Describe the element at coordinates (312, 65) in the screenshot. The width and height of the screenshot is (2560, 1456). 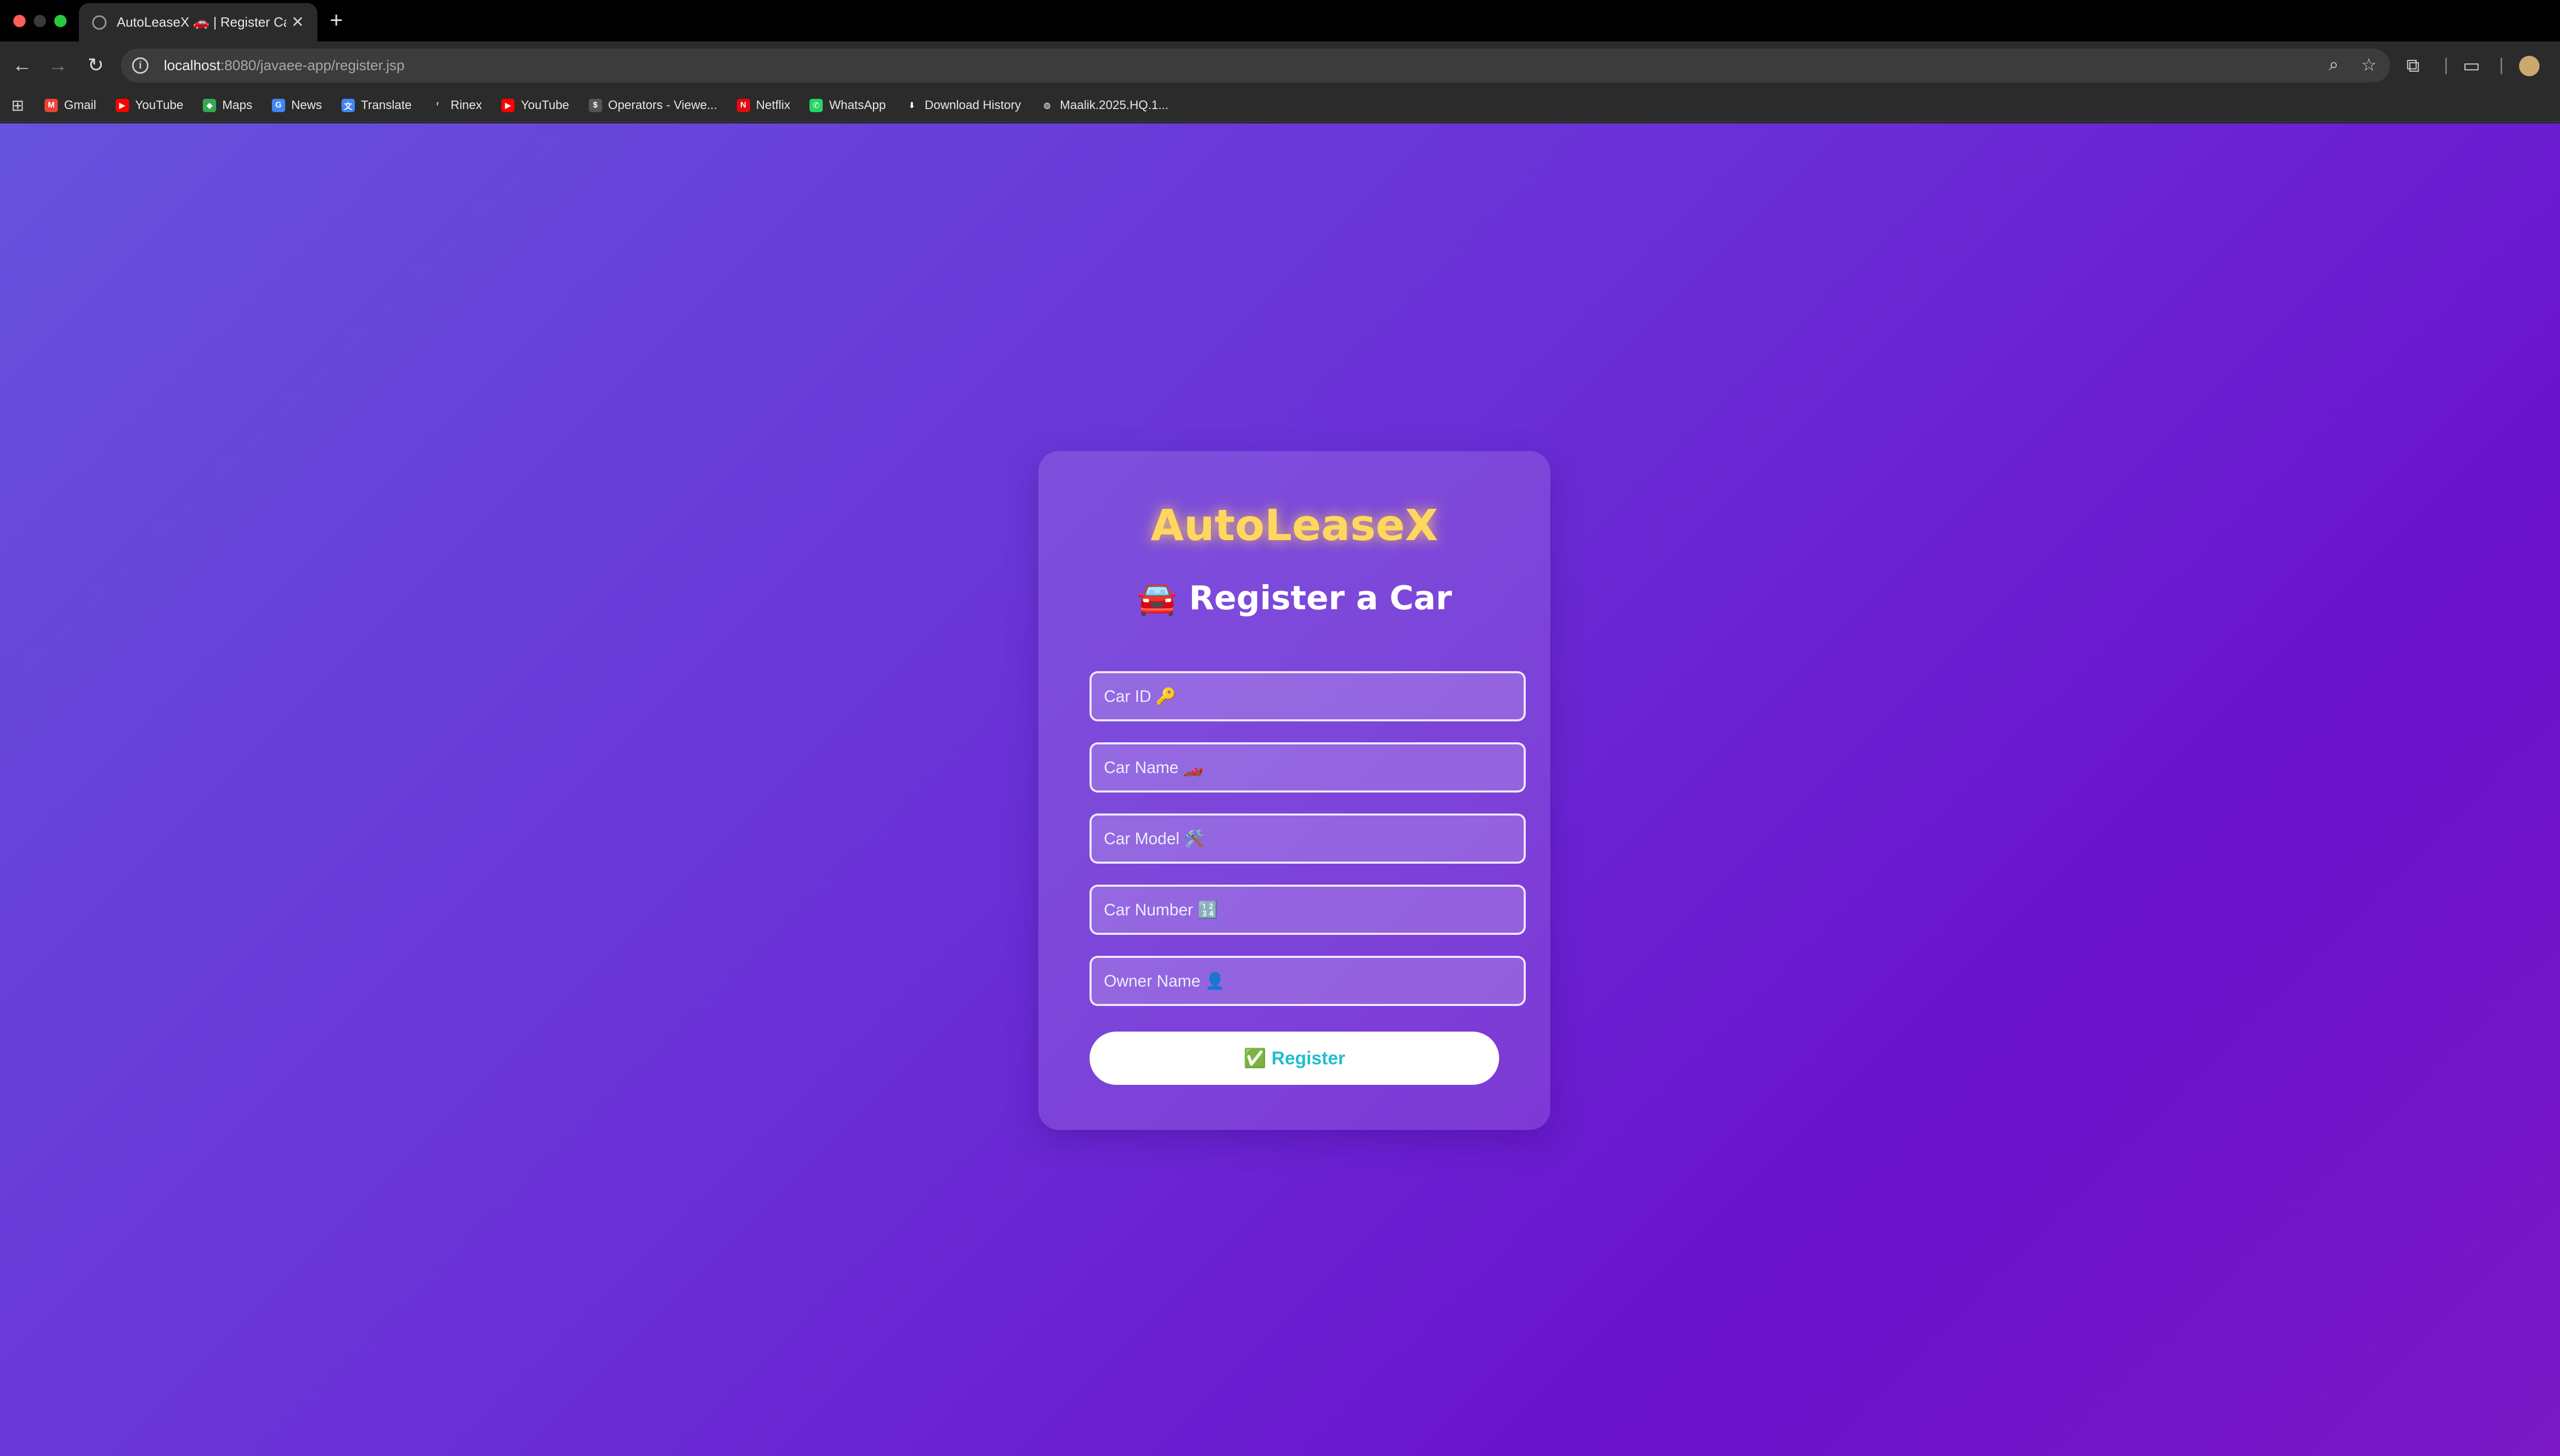
I see `url-path: :8080/javaee-app/register.jsp` at that location.